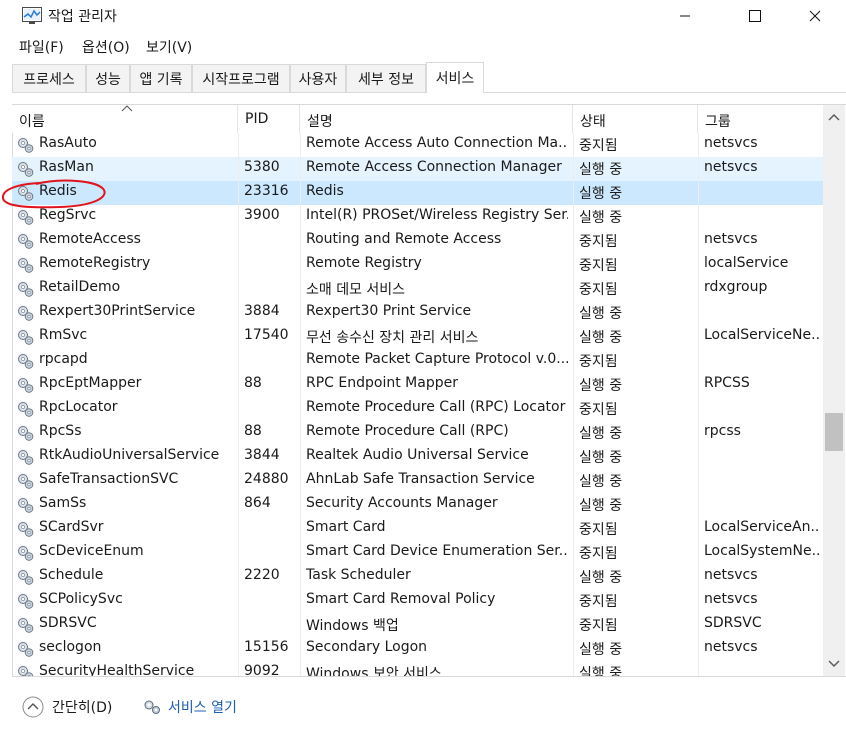 The height and width of the screenshot is (737, 846). What do you see at coordinates (68, 623) in the screenshot?
I see `service-name: SDRSVC` at bounding box center [68, 623].